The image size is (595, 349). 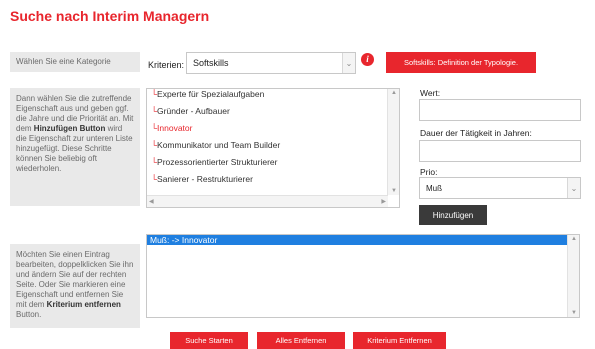 What do you see at coordinates (383, 201) in the screenshot?
I see `scroll-right-icon: ▶` at bounding box center [383, 201].